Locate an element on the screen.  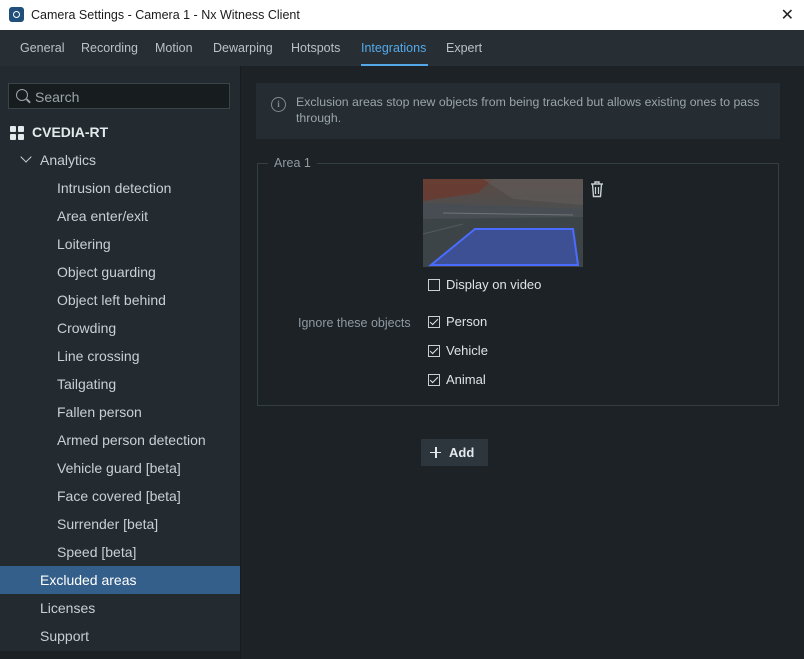
checkbox-label: Person is located at coordinates (467, 321).